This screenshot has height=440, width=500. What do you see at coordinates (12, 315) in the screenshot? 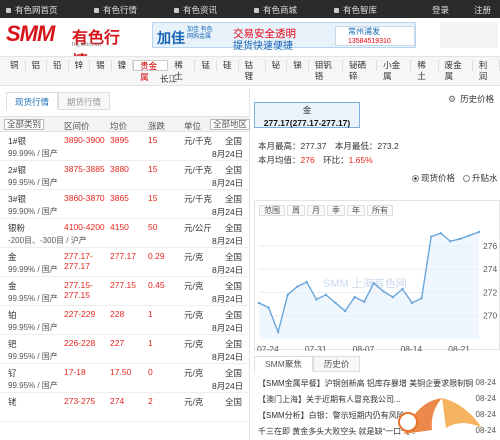
I see `row-name: 铂` at bounding box center [12, 315].